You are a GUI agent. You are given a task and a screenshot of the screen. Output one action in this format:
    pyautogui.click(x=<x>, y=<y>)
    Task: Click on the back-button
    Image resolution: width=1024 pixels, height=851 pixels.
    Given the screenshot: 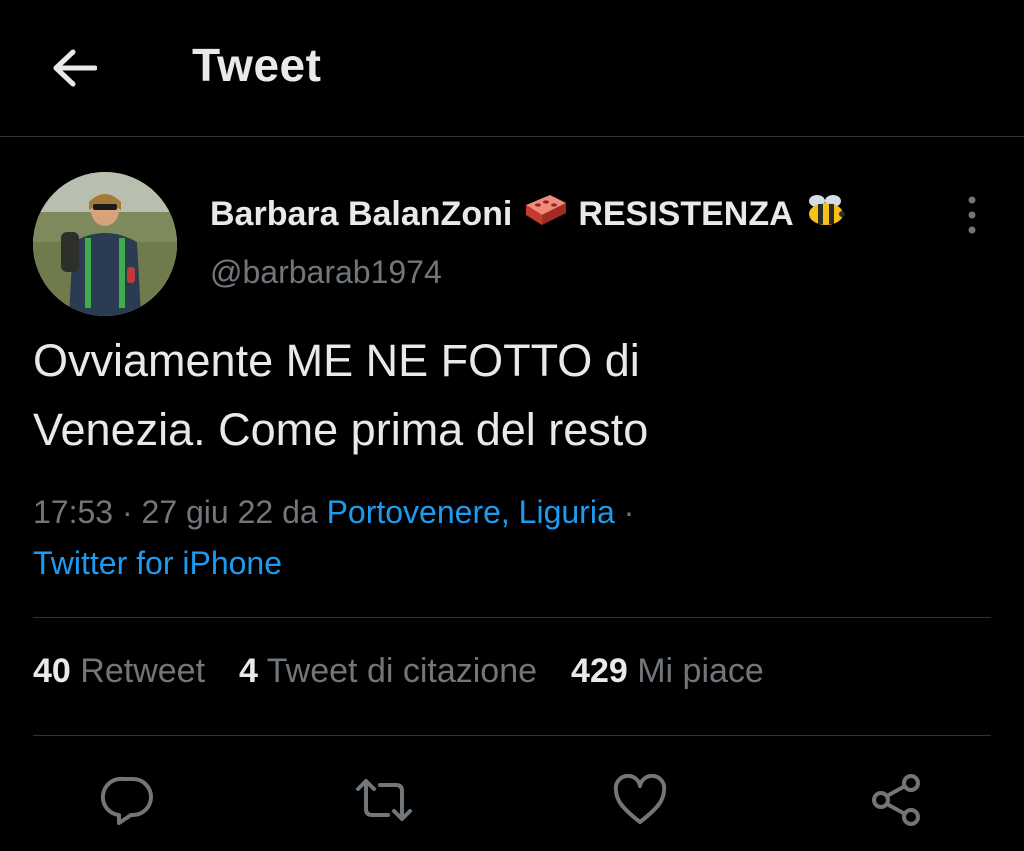 What is the action you would take?
    pyautogui.click(x=74, y=68)
    